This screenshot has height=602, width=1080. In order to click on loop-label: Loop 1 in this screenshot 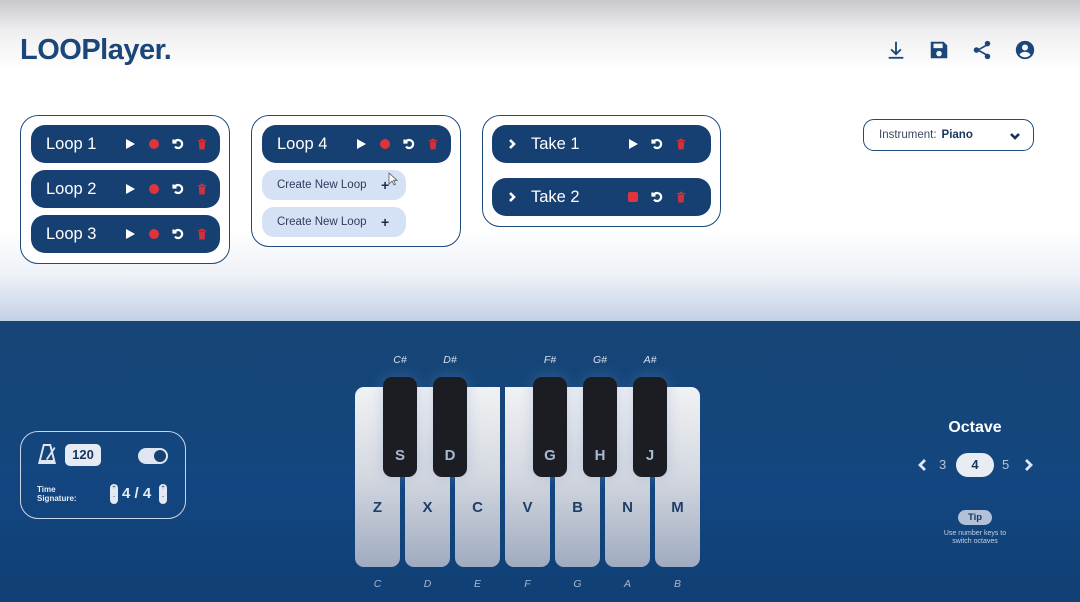, I will do `click(71, 143)`.